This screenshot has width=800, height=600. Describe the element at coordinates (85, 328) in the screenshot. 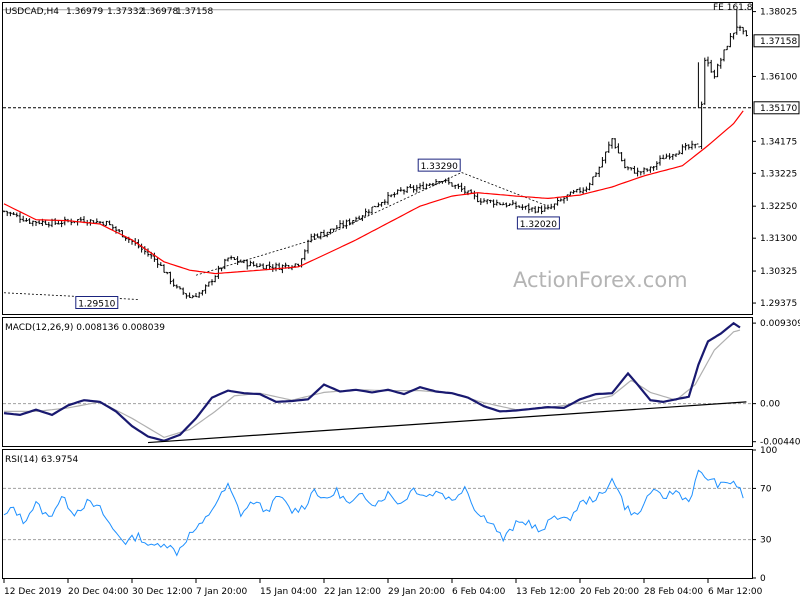

I see `macd-title: MACD(12,26,9) 0.008136 0.008039` at that location.